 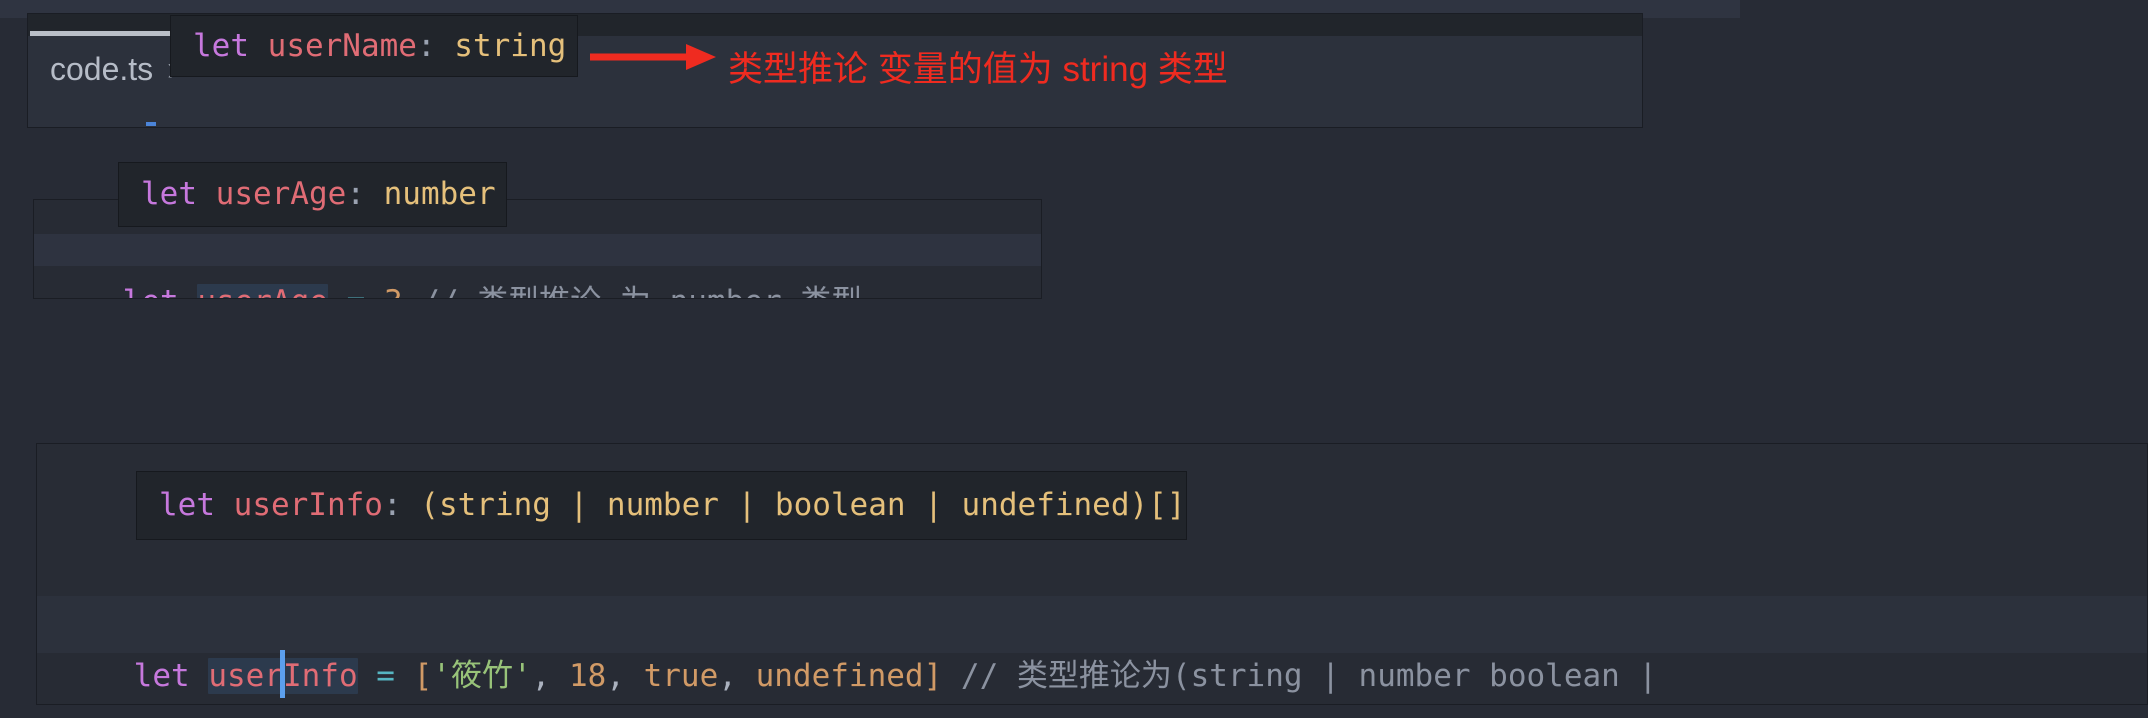 I want to click on tooltip-type-1: string, so click(x=510, y=45).